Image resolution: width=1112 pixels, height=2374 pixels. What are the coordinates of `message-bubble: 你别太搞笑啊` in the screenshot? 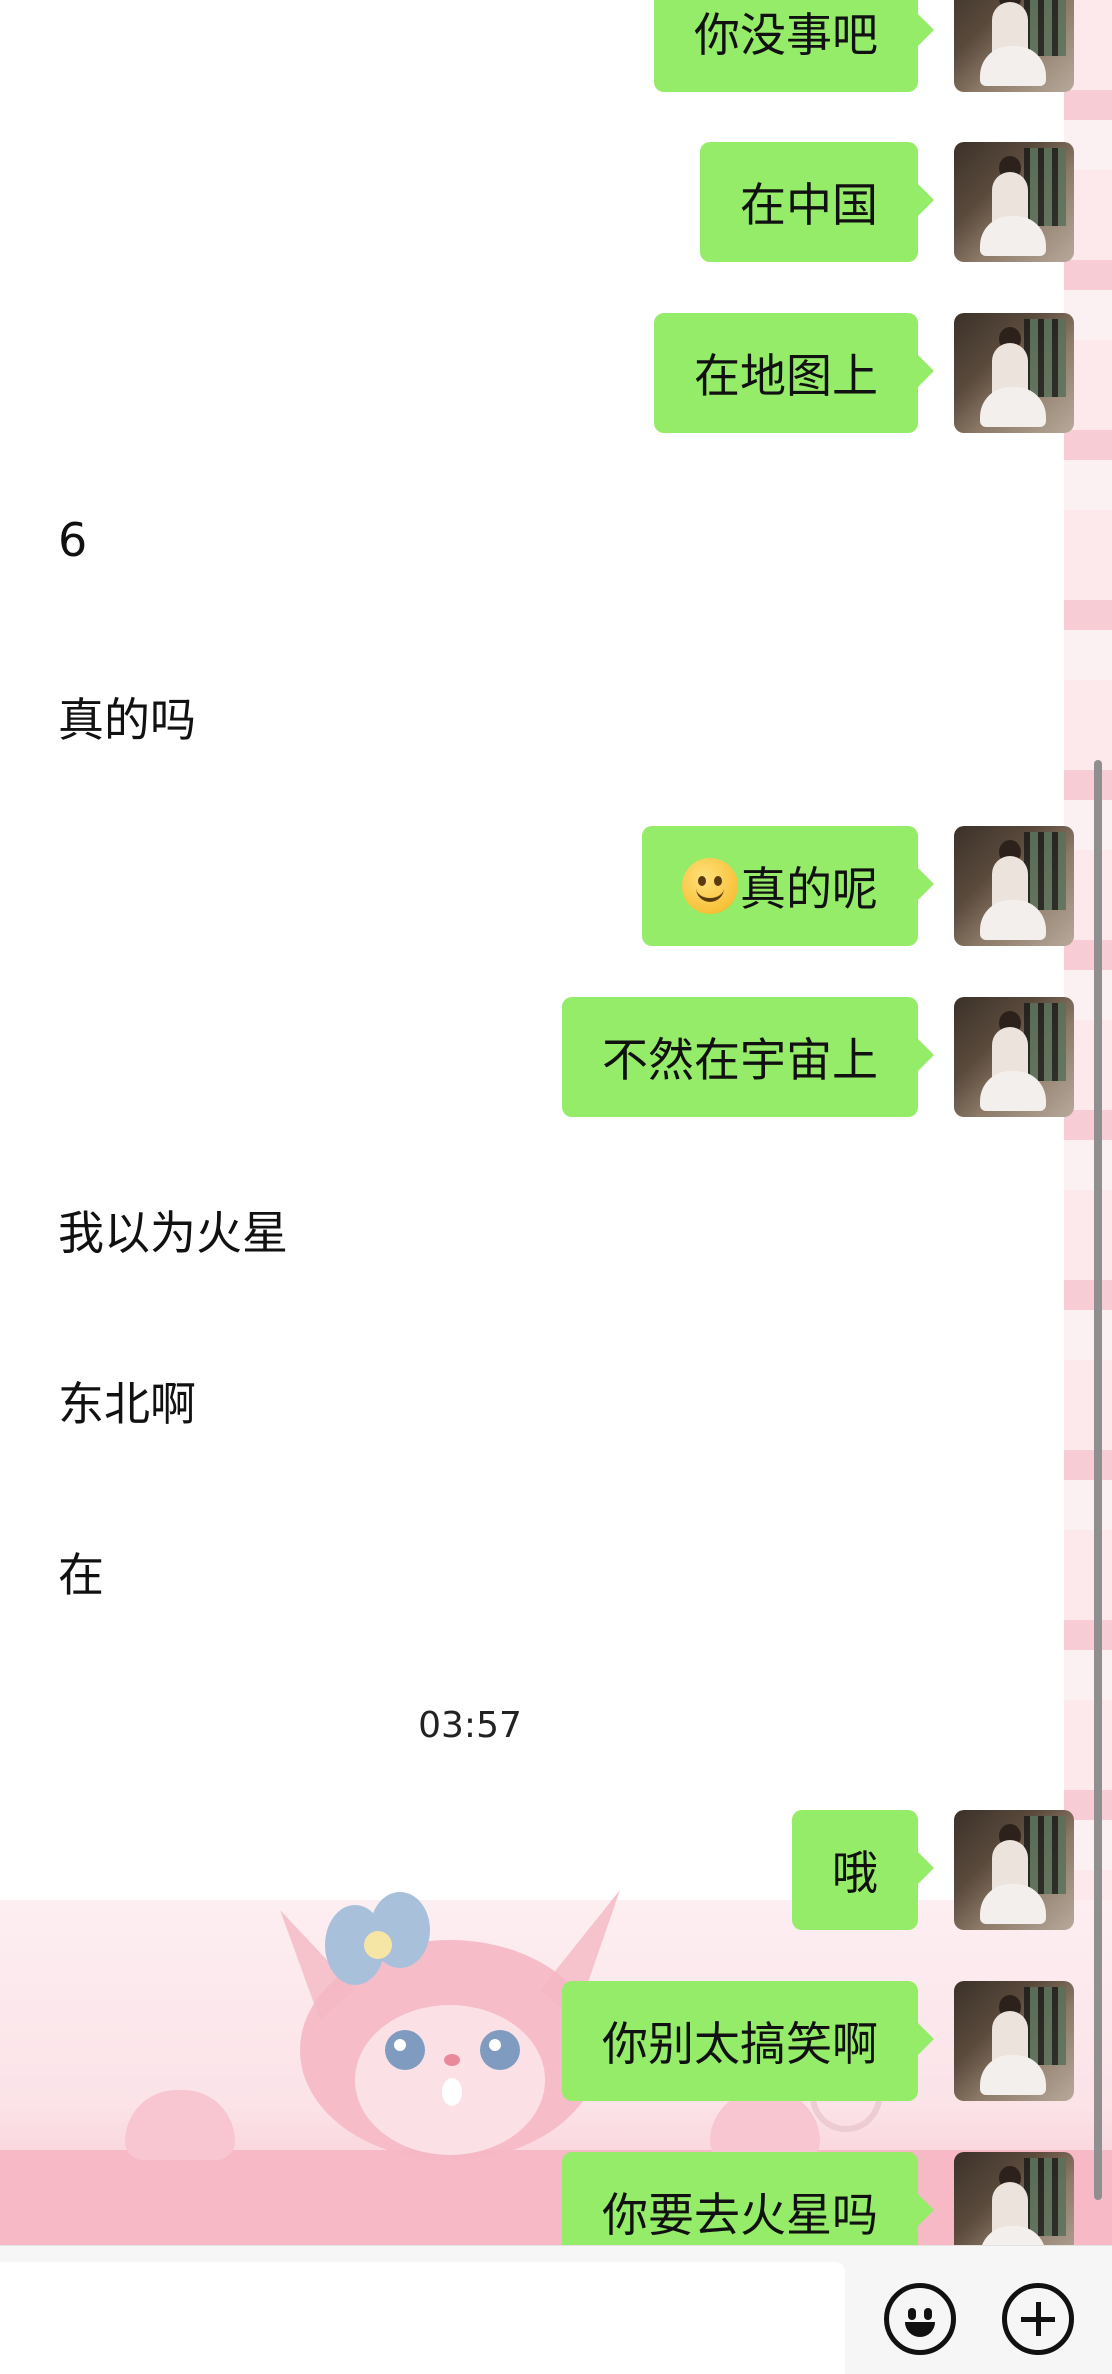 It's located at (748, 2041).